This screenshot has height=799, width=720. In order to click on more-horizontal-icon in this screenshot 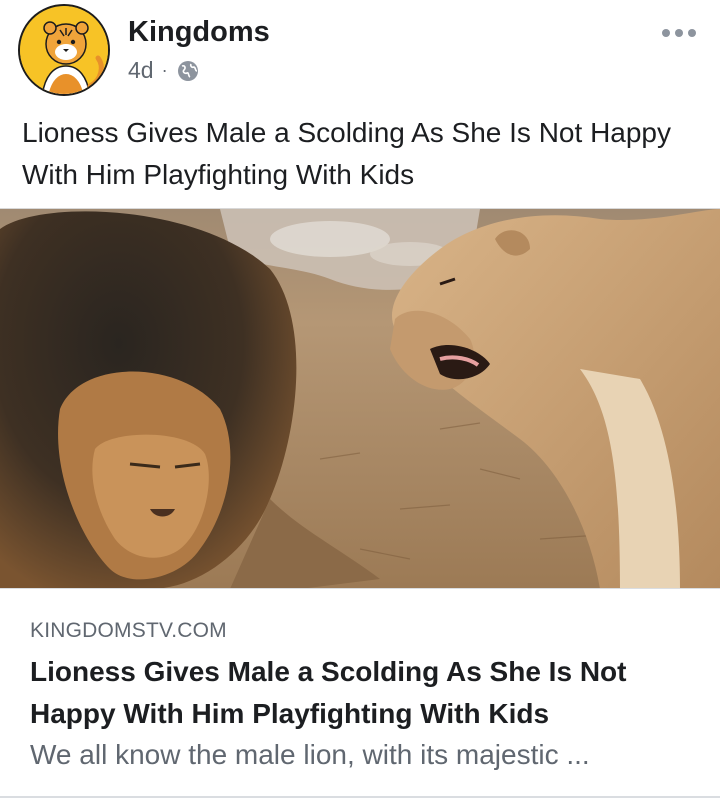, I will do `click(666, 33)`.